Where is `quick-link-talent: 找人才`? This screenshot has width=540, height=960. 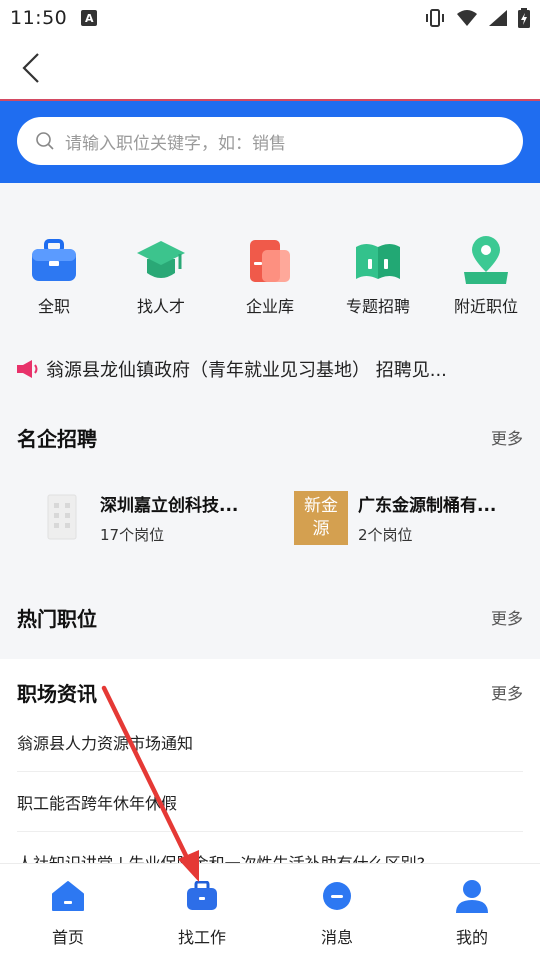 quick-link-talent: 找人才 is located at coordinates (161, 276).